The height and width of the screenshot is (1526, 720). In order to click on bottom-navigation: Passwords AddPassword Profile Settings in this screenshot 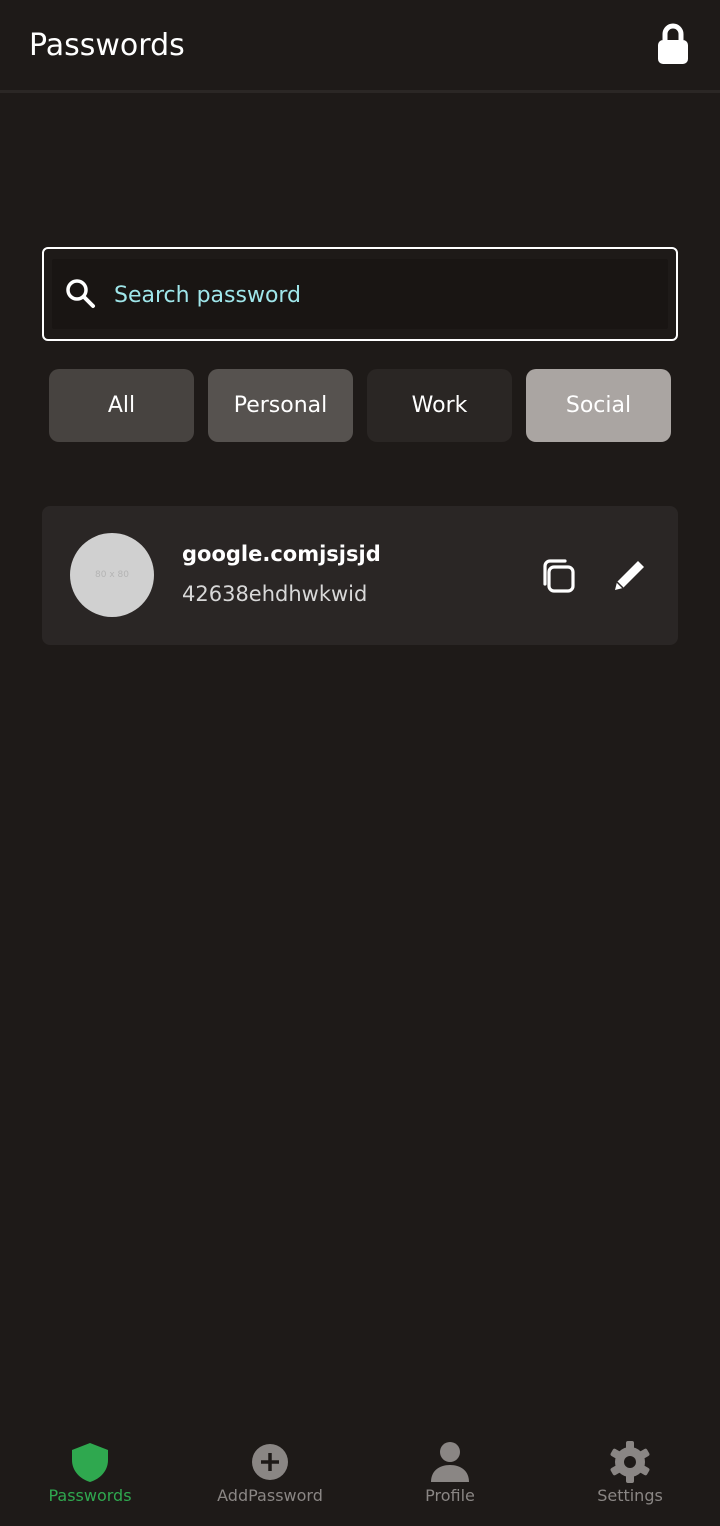, I will do `click(360, 1473)`.